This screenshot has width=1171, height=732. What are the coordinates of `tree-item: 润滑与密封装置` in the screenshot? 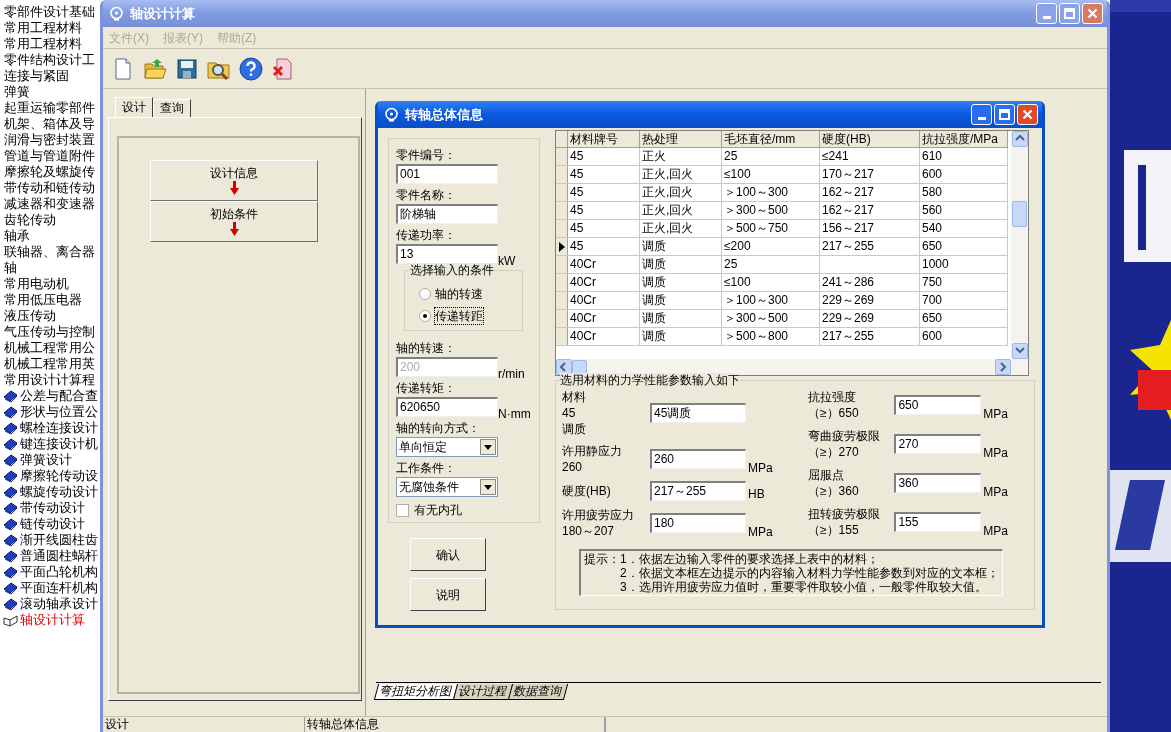 It's located at (50, 140).